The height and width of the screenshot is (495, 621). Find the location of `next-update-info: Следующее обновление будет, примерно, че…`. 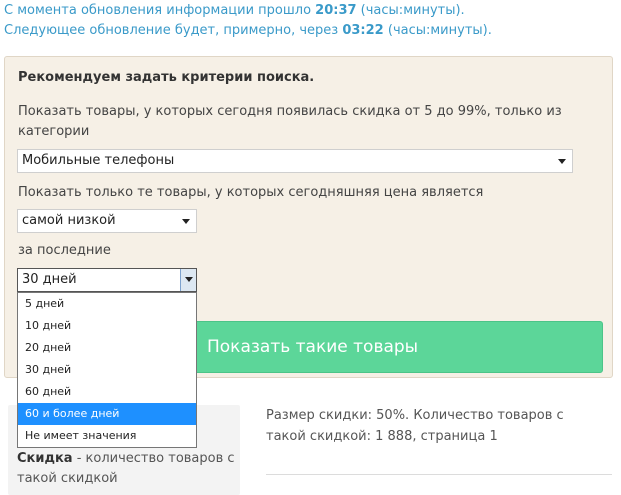

next-update-info: Следующее обновление будет, примерно, че… is located at coordinates (248, 30).